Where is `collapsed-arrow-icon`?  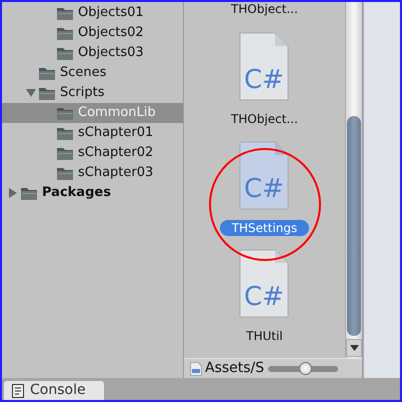
collapsed-arrow-icon is located at coordinates (13, 193).